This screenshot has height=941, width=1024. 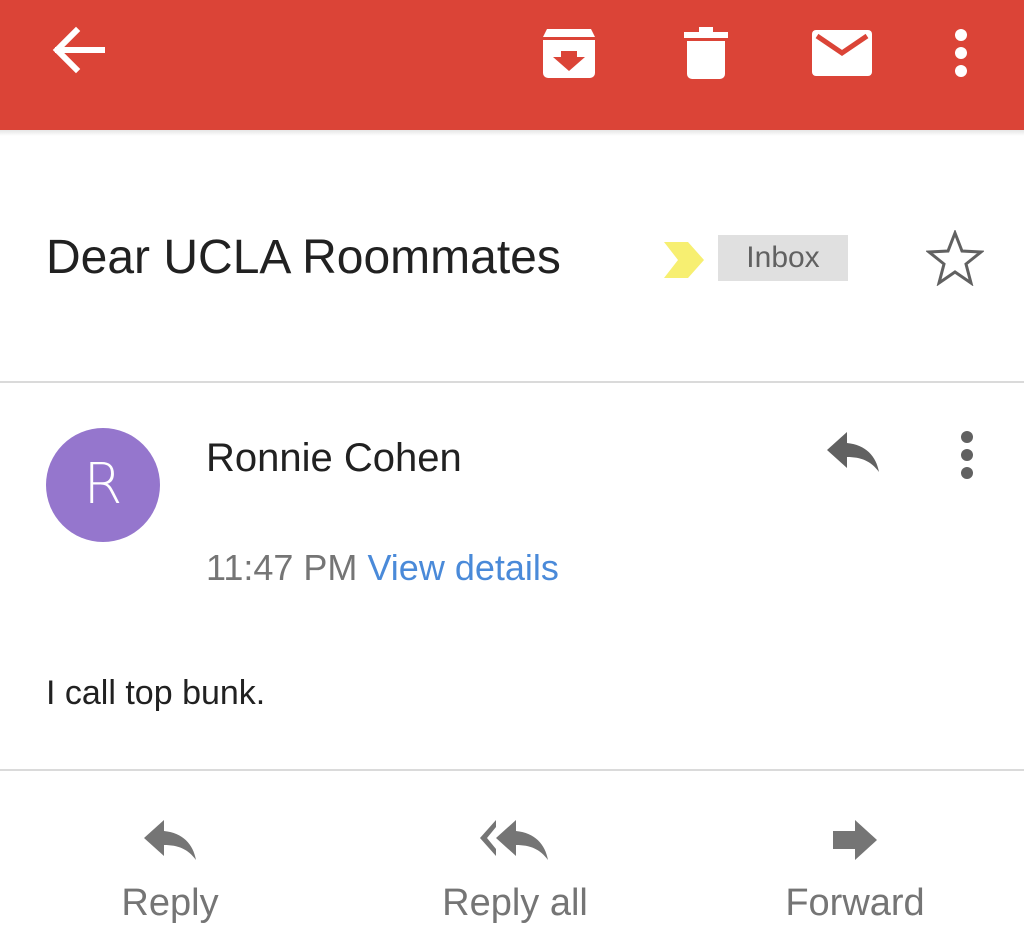 I want to click on mark-unread-button, so click(x=842, y=53).